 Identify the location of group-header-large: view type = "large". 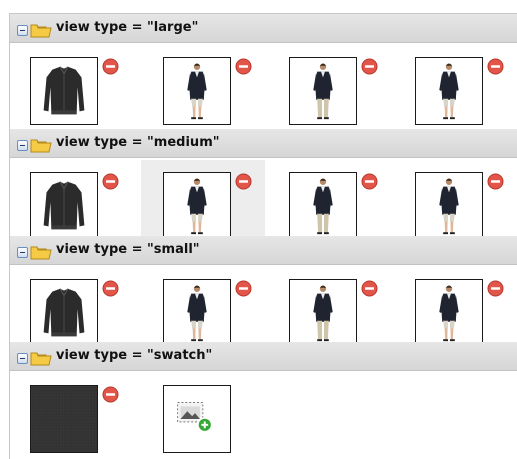
(263, 28).